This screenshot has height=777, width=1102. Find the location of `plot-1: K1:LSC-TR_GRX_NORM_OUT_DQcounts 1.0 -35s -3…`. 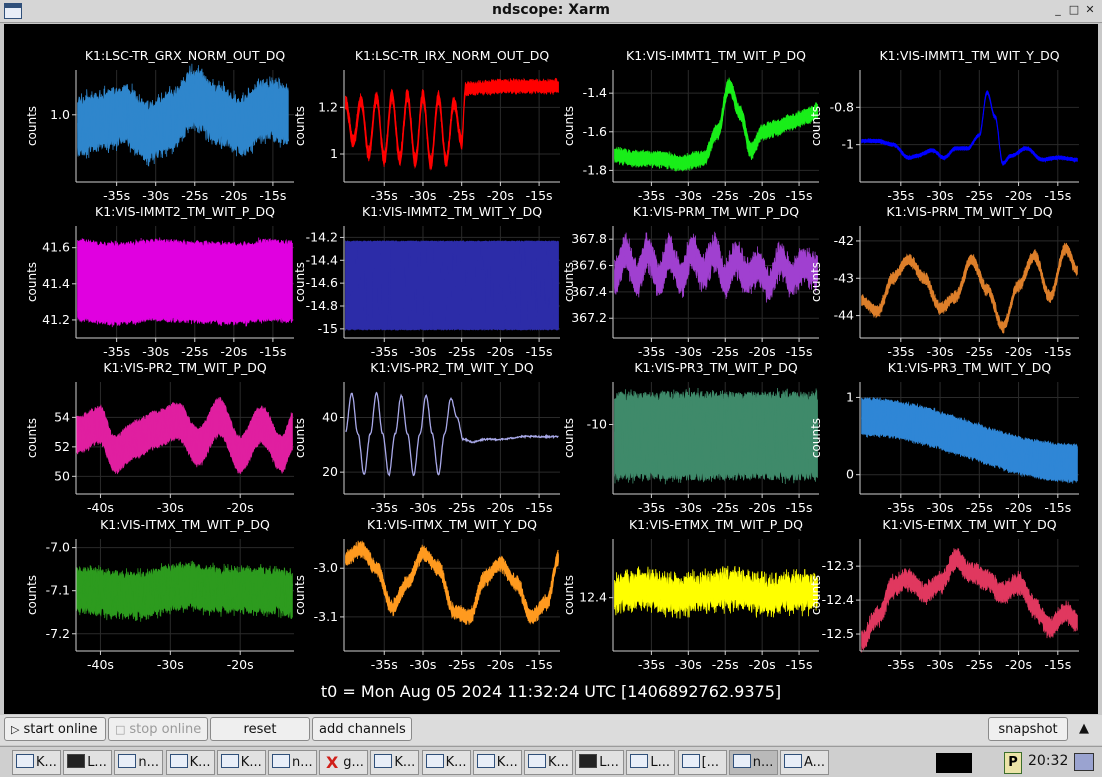

plot-1: K1:LSC-TR_GRX_NORM_OUT_DQcounts 1.0 -35s -3… is located at coordinates (159, 125).